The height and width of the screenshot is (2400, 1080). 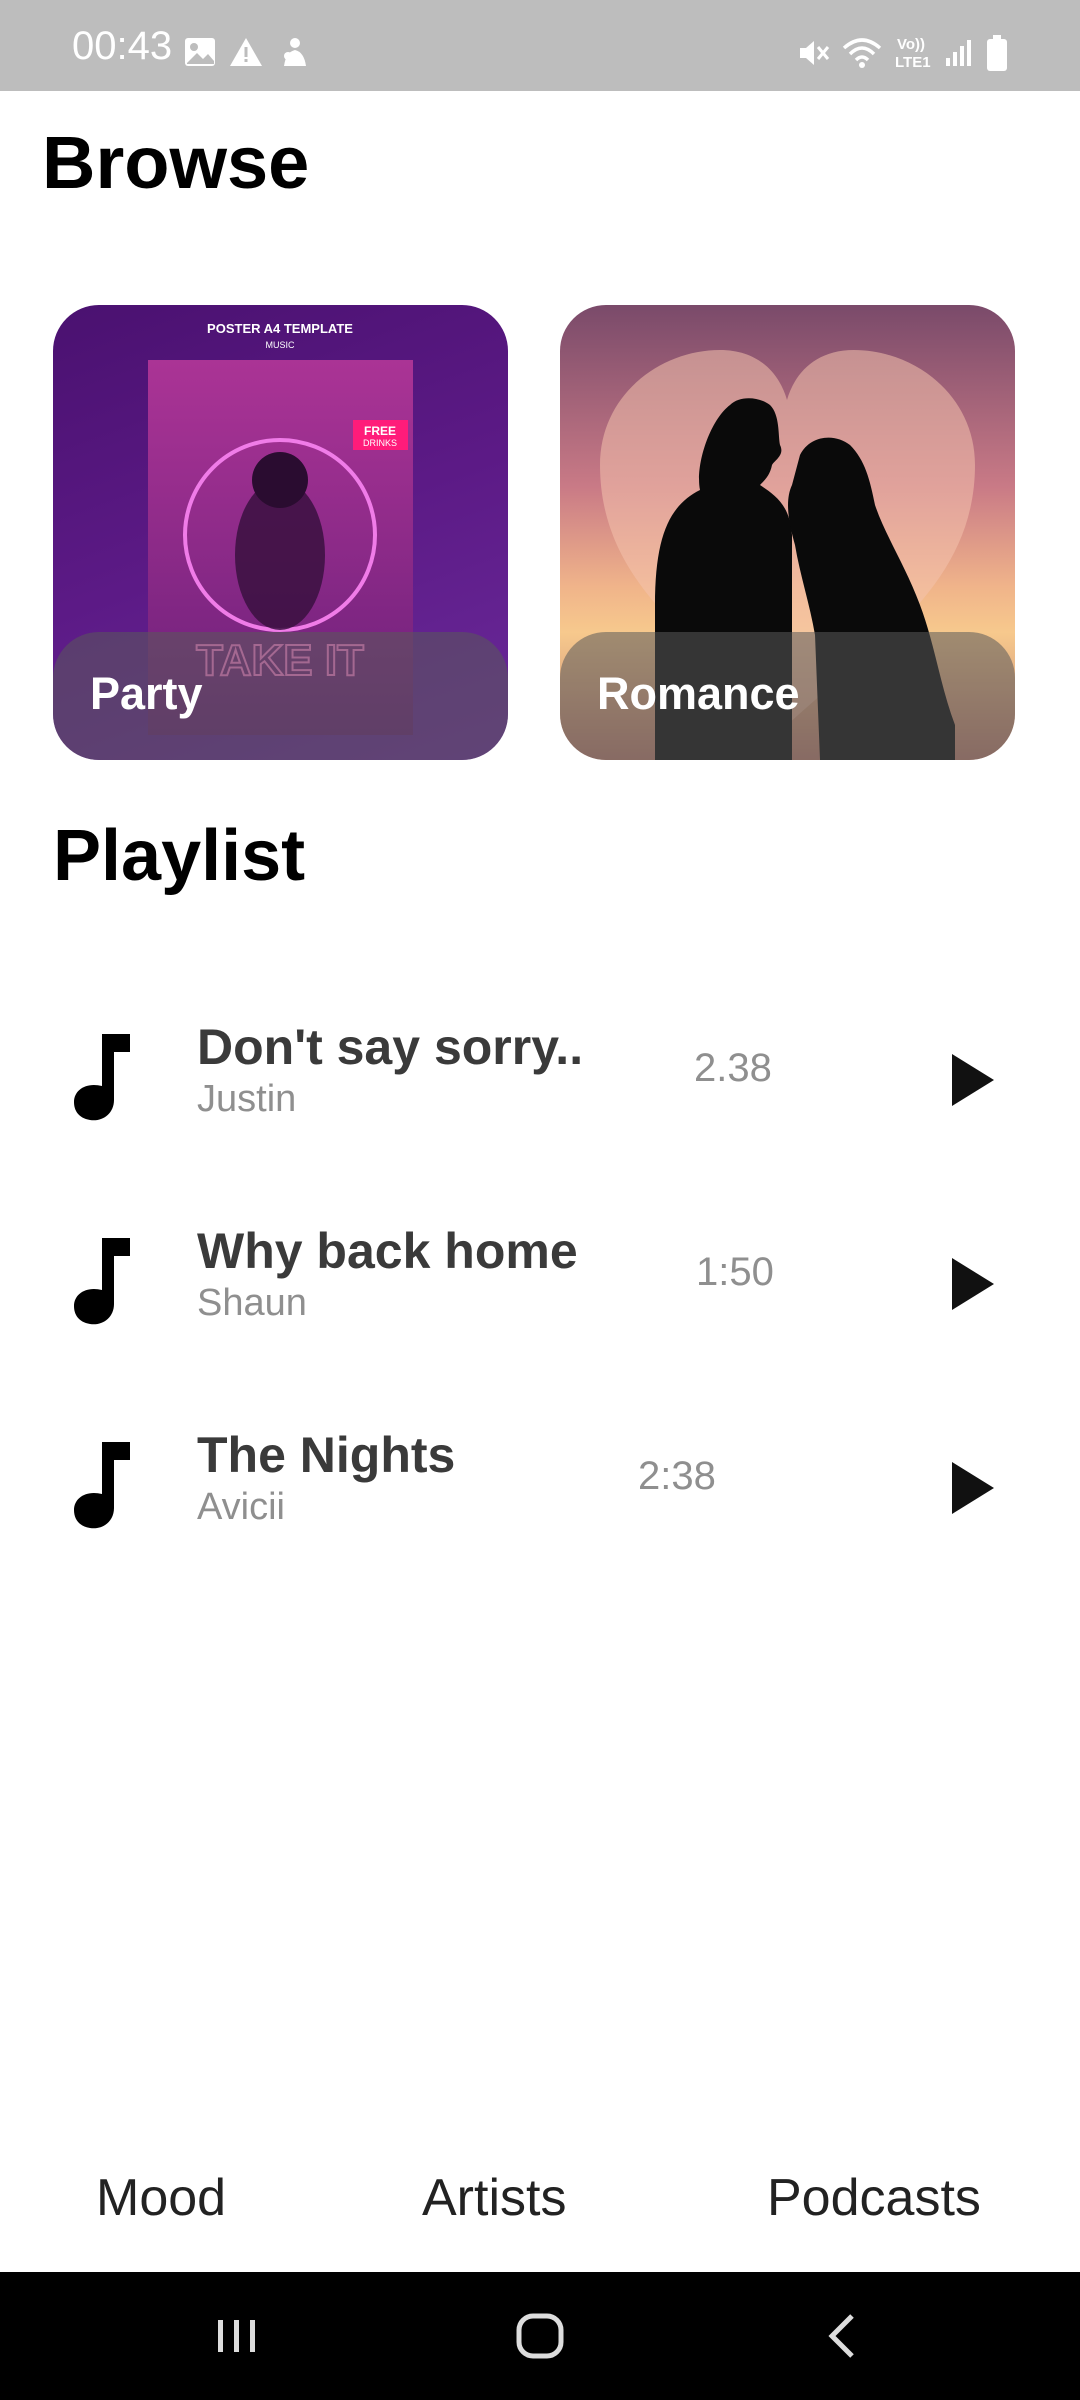 I want to click on track-row: The Nights Avicii 2:38, so click(x=540, y=1501).